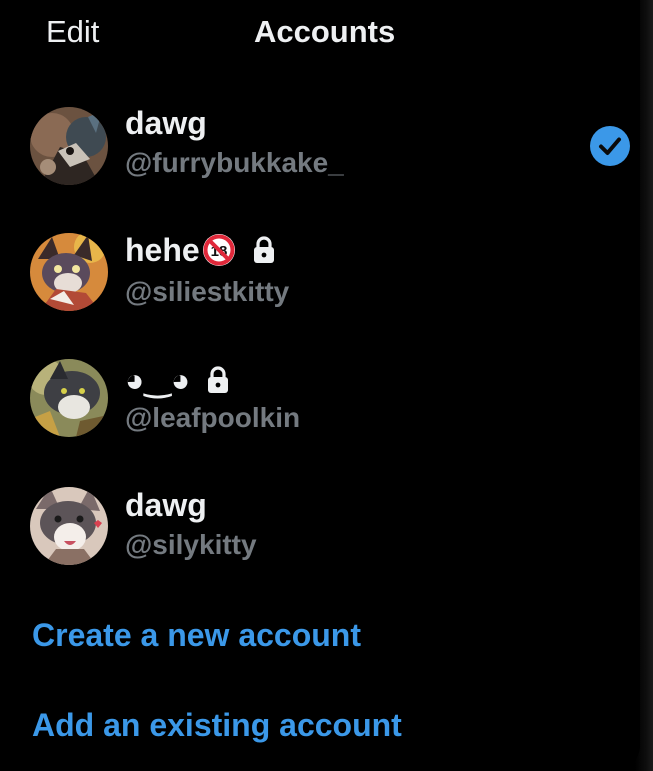 This screenshot has height=771, width=653. I want to click on account-row-silykitty: dawg @silykitty, so click(320, 525).